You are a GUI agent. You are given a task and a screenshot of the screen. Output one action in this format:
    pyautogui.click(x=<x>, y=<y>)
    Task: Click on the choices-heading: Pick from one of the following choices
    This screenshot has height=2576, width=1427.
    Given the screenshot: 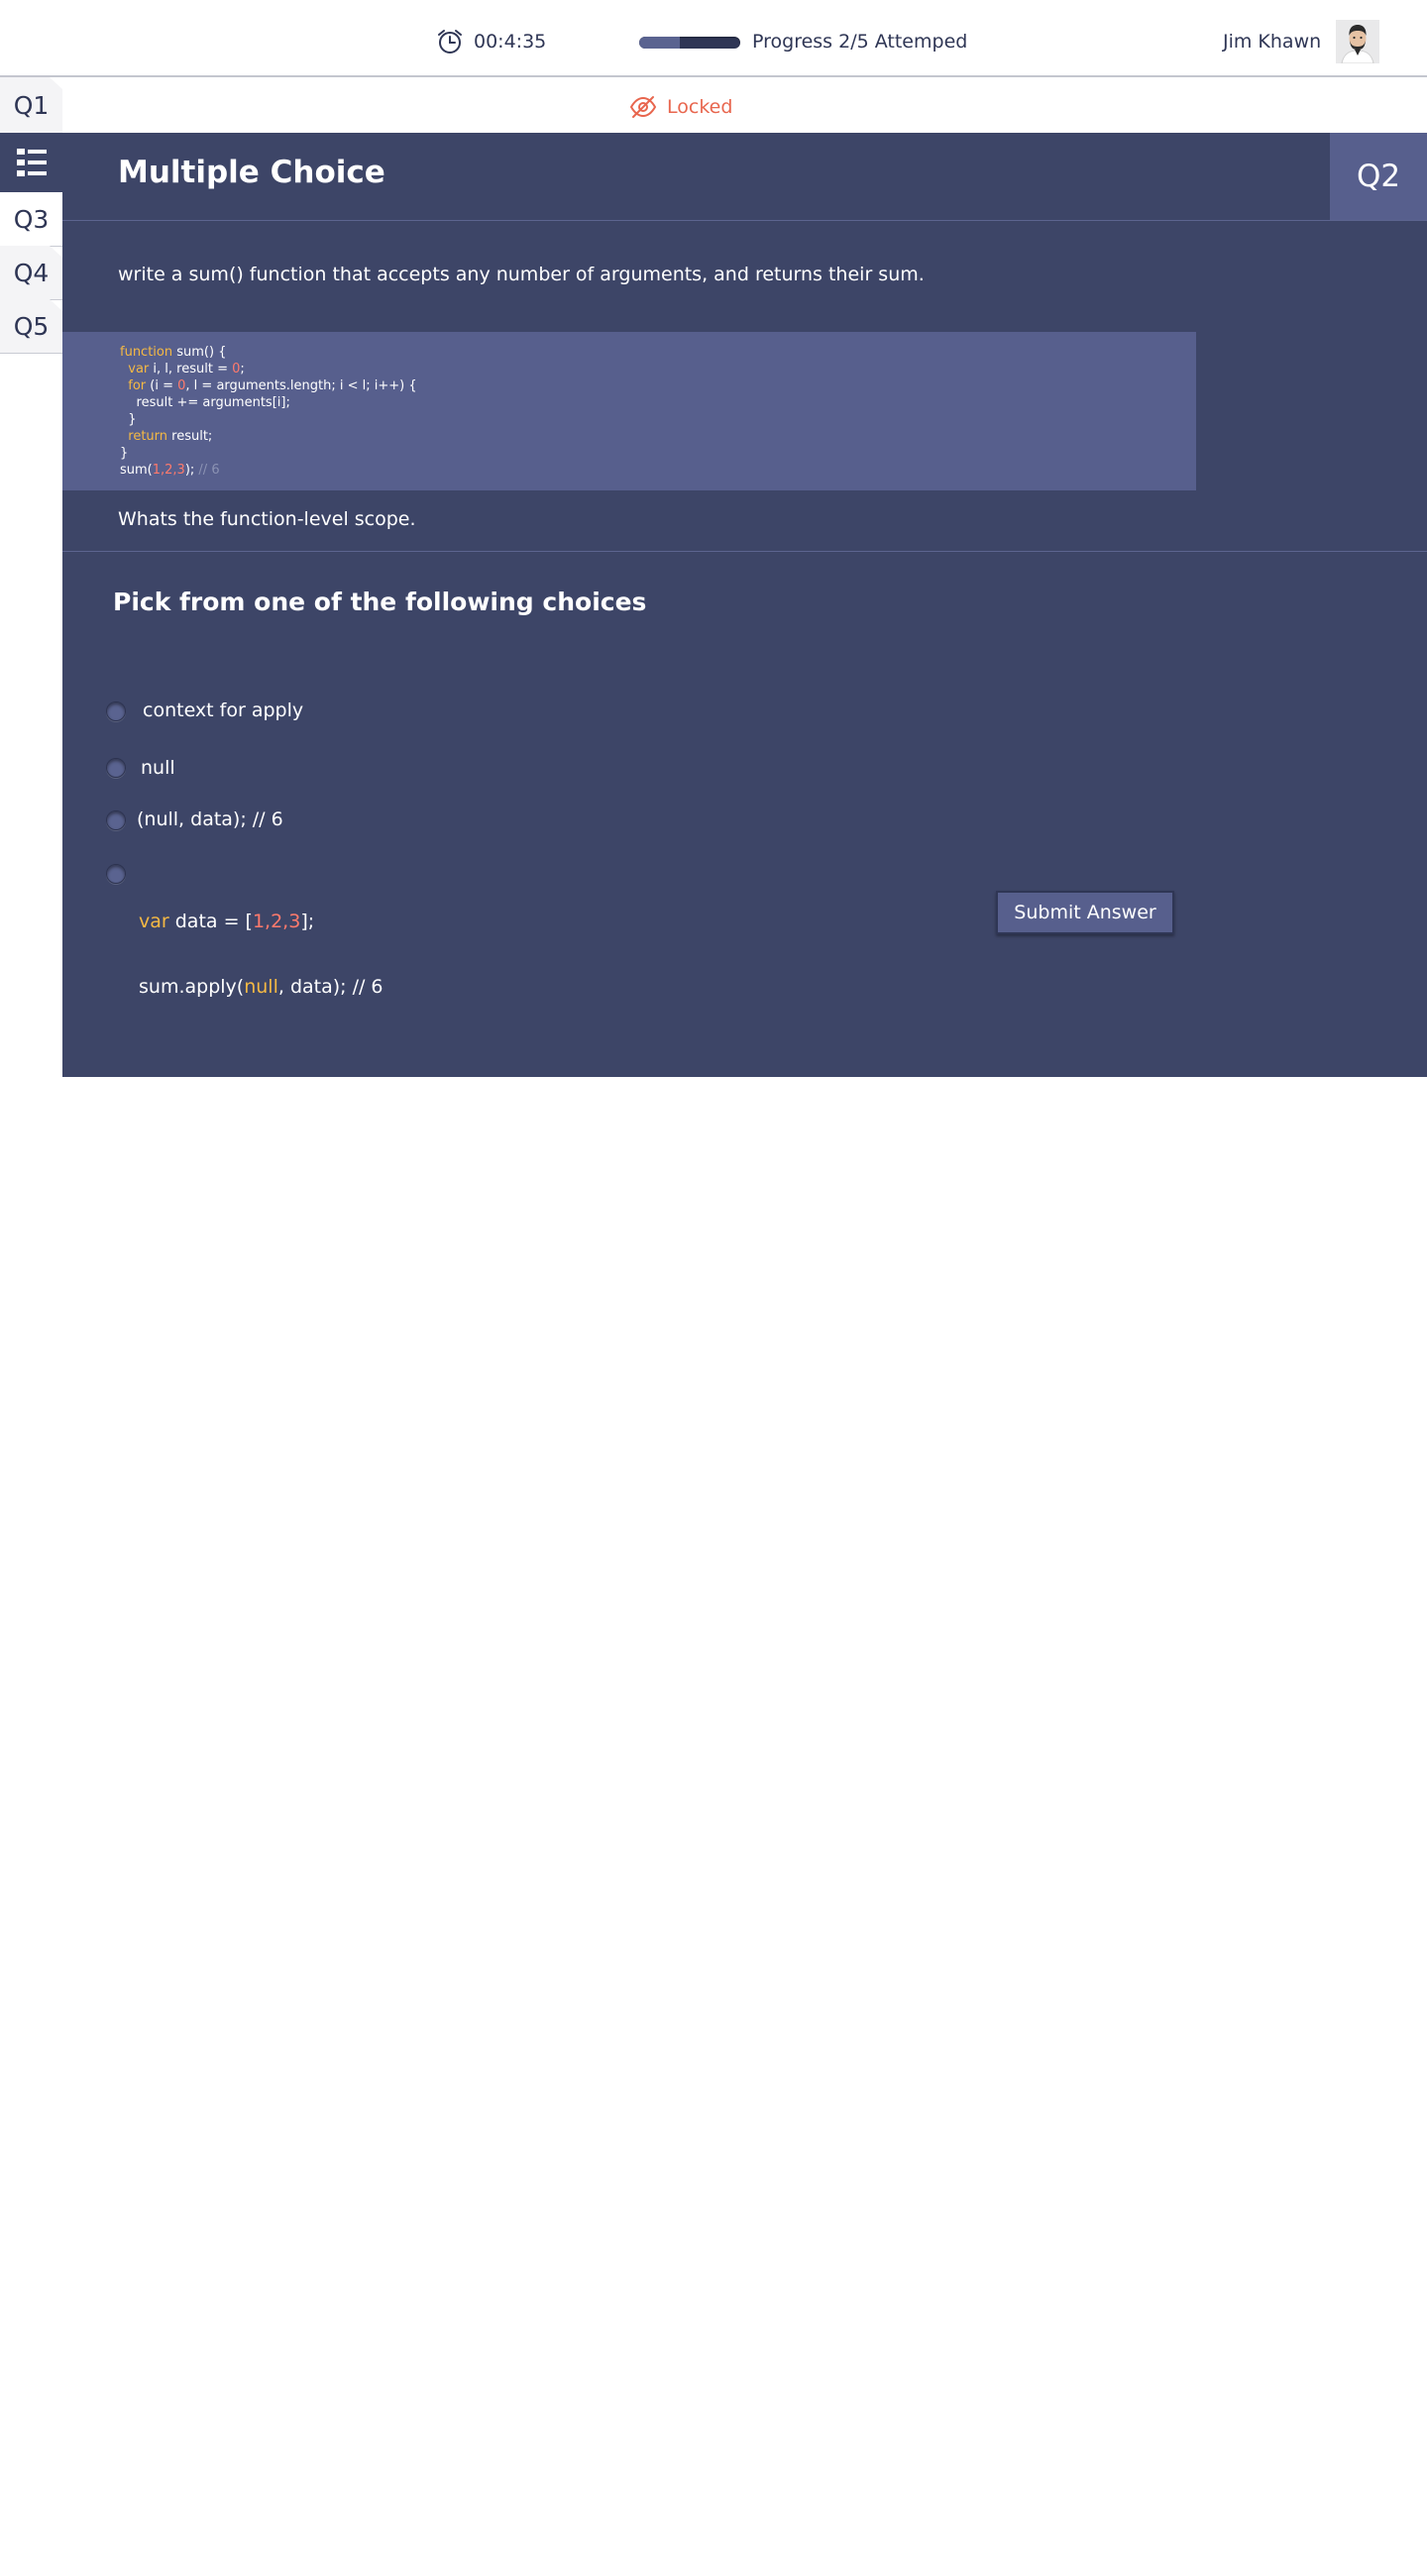 What is the action you would take?
    pyautogui.click(x=380, y=602)
    